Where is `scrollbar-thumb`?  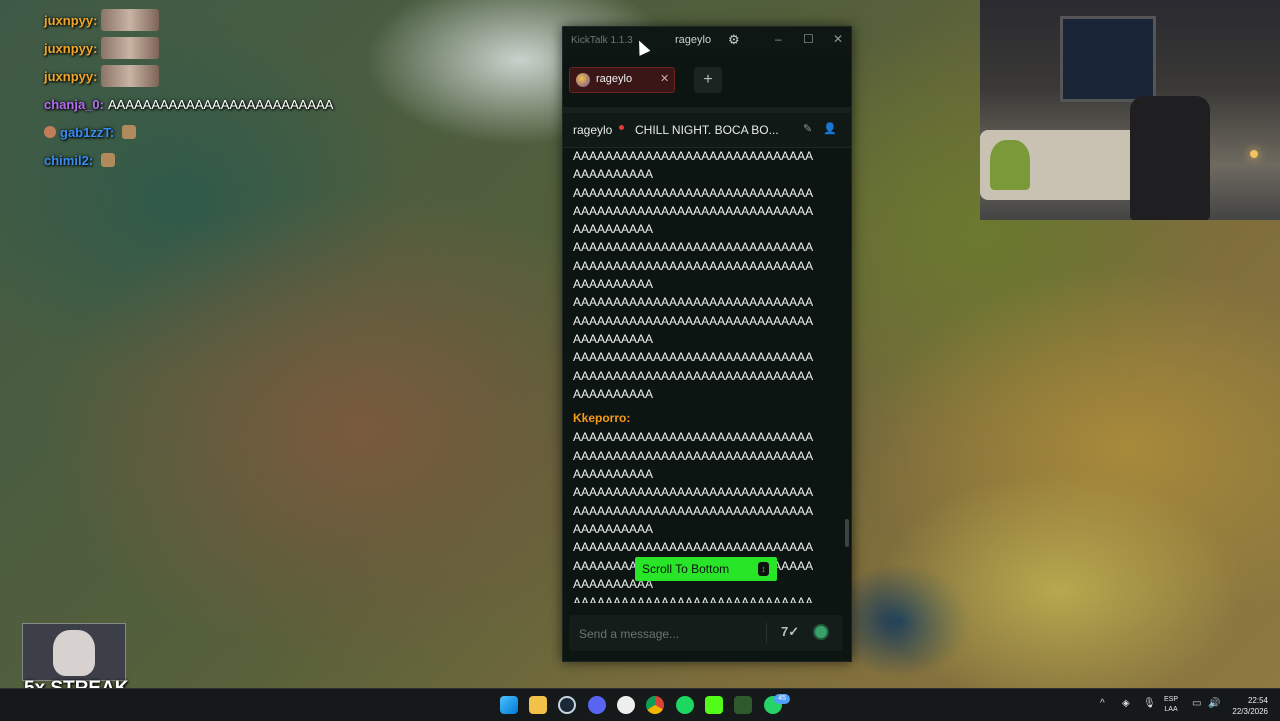
scrollbar-thumb is located at coordinates (847, 533).